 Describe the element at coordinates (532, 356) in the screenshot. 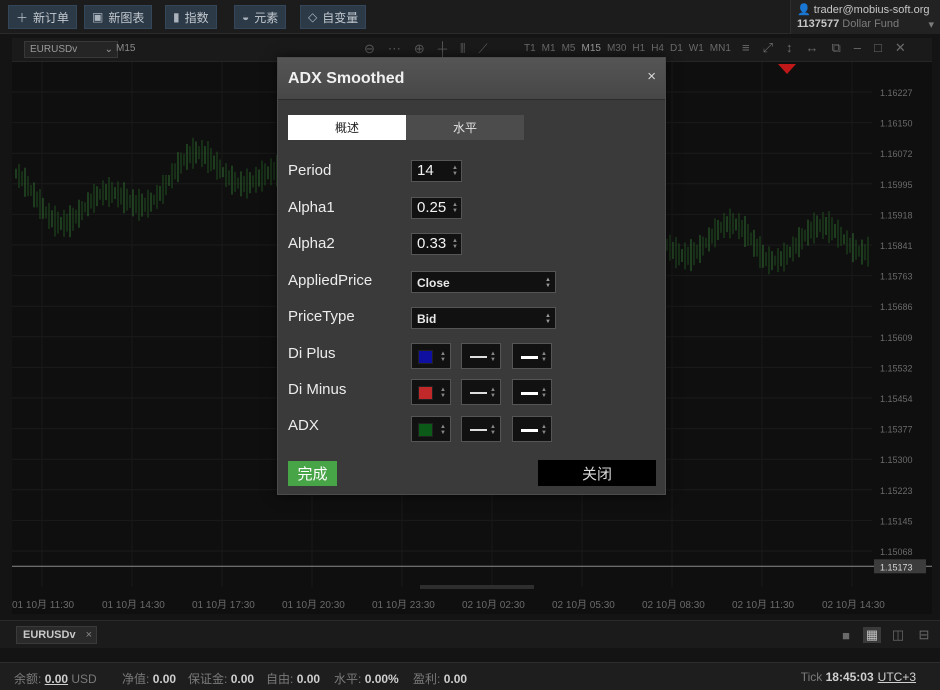

I see `di-plus-line-width: ▲ ▼` at that location.